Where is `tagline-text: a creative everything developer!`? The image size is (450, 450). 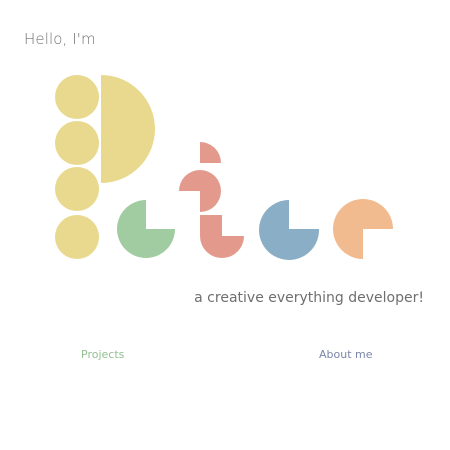 tagline-text: a creative everything developer! is located at coordinates (309, 298).